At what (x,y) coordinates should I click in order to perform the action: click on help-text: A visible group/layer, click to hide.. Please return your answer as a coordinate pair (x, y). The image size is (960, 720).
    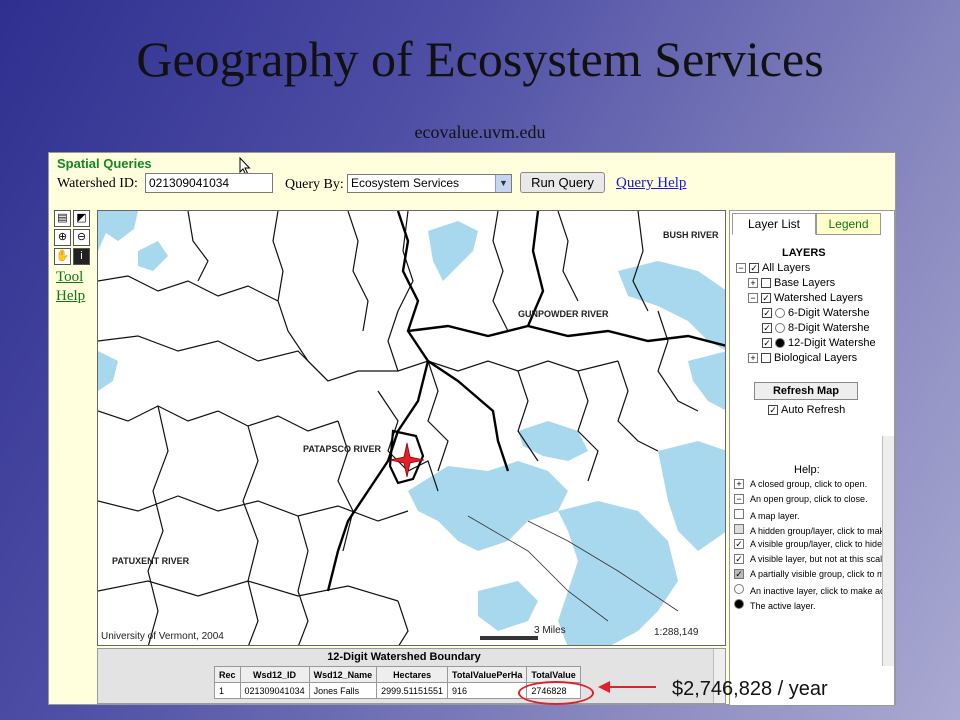
    Looking at the image, I should click on (817, 544).